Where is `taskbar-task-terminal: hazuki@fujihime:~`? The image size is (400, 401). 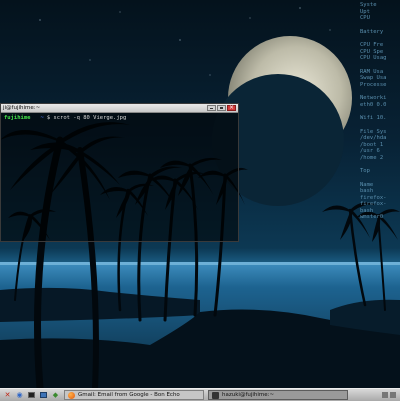 taskbar-task-terminal: hazuki@fujihime:~ is located at coordinates (278, 395).